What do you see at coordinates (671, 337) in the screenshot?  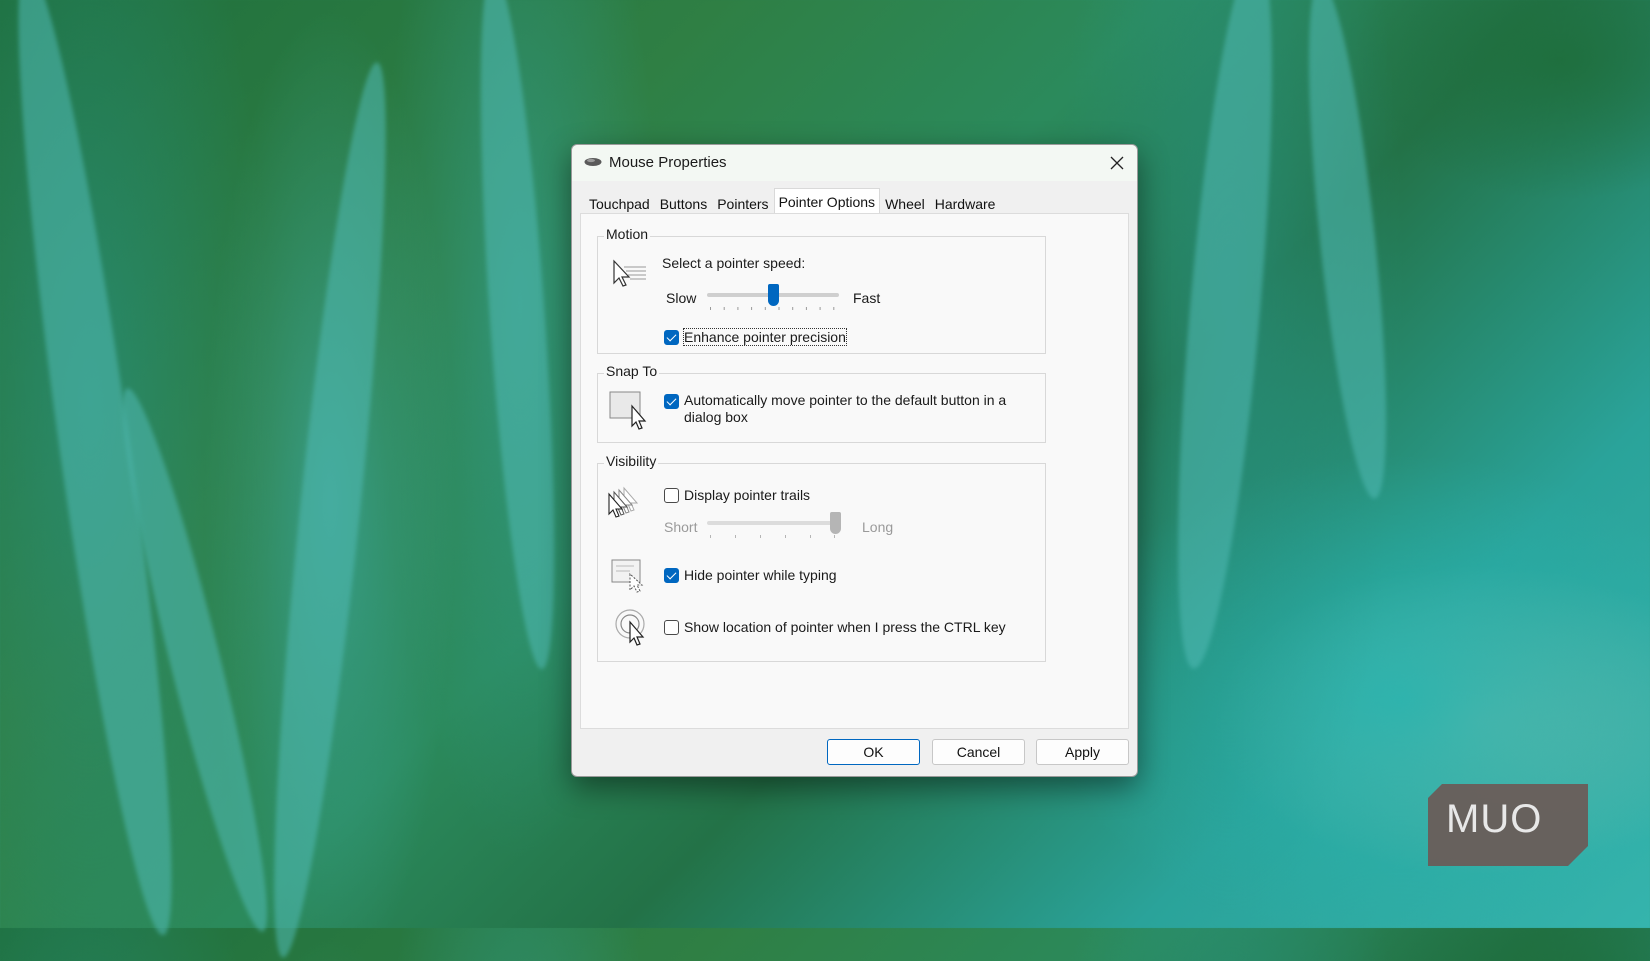 I see `enhance-precision-checkbox` at bounding box center [671, 337].